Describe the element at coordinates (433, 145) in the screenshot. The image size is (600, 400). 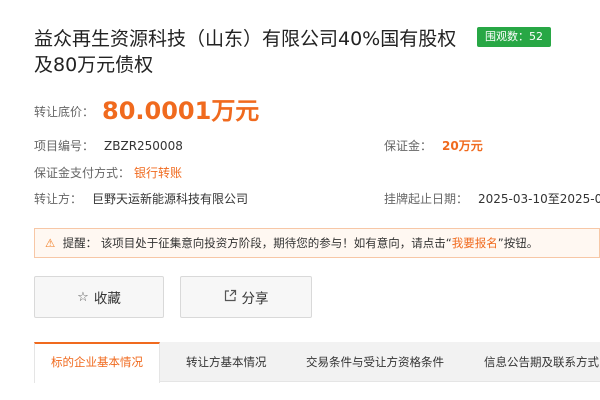
I see `deposit-row: 保证金： 20万元` at that location.